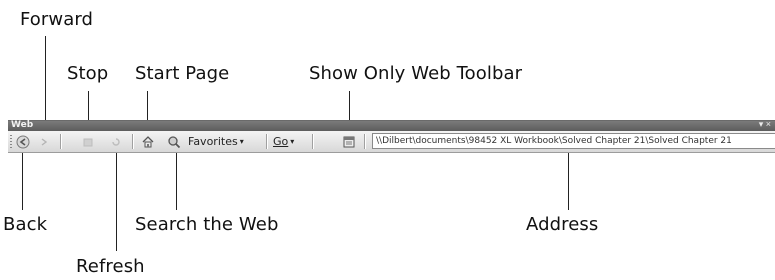  I want to click on window-toolbar-icon, so click(348, 141).